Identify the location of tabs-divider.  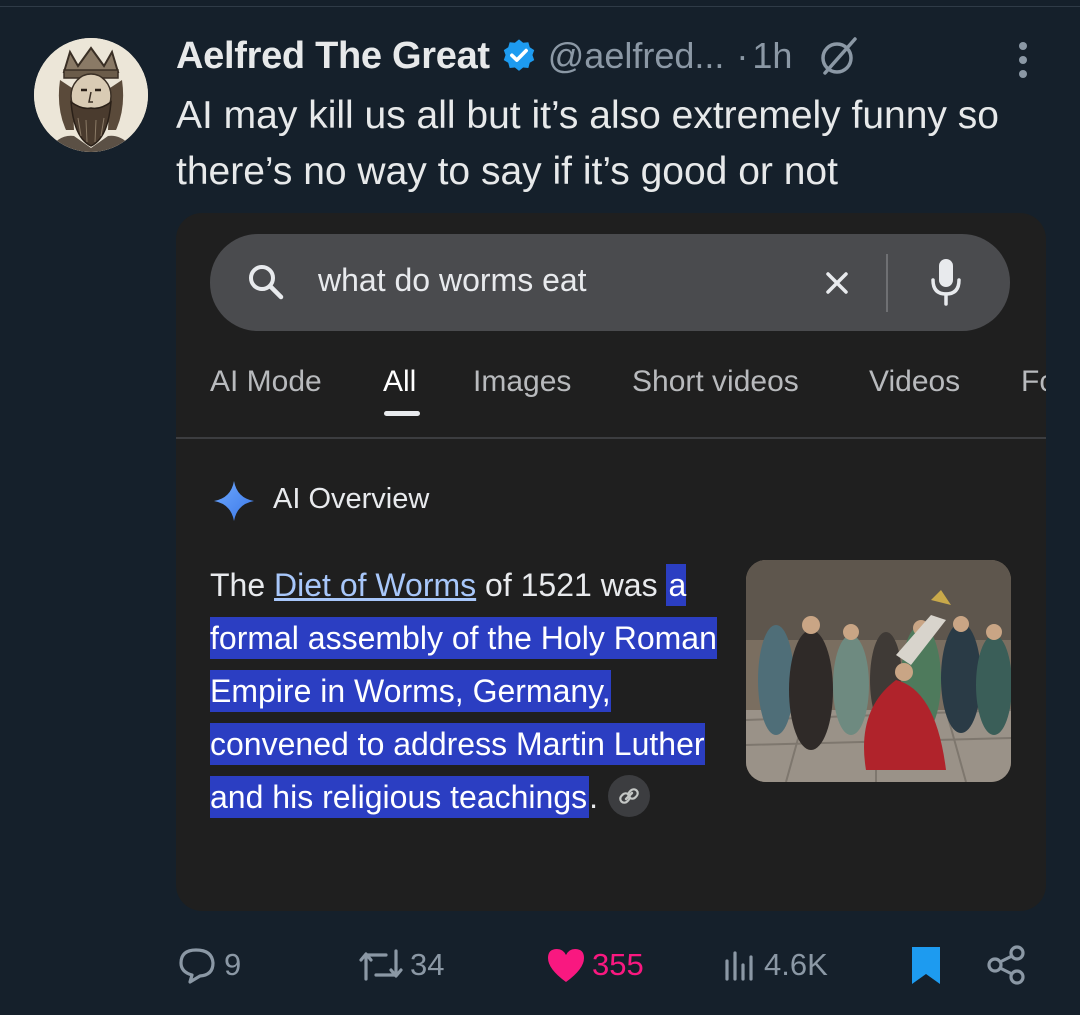
(611, 438).